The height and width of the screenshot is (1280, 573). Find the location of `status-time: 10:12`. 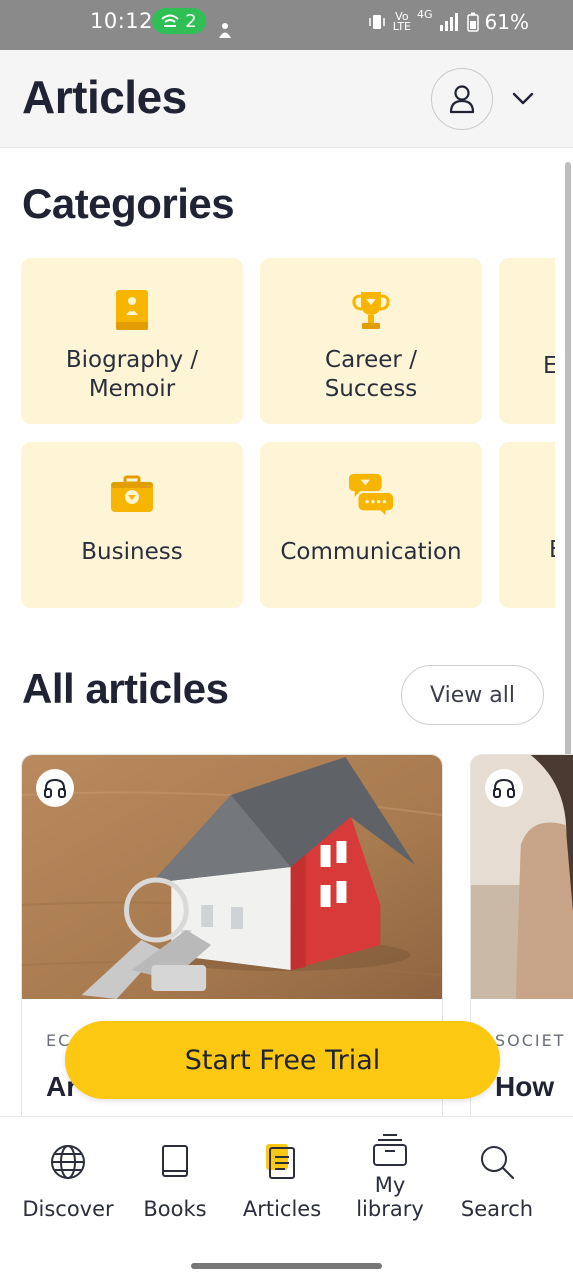

status-time: 10:12 is located at coordinates (122, 21).